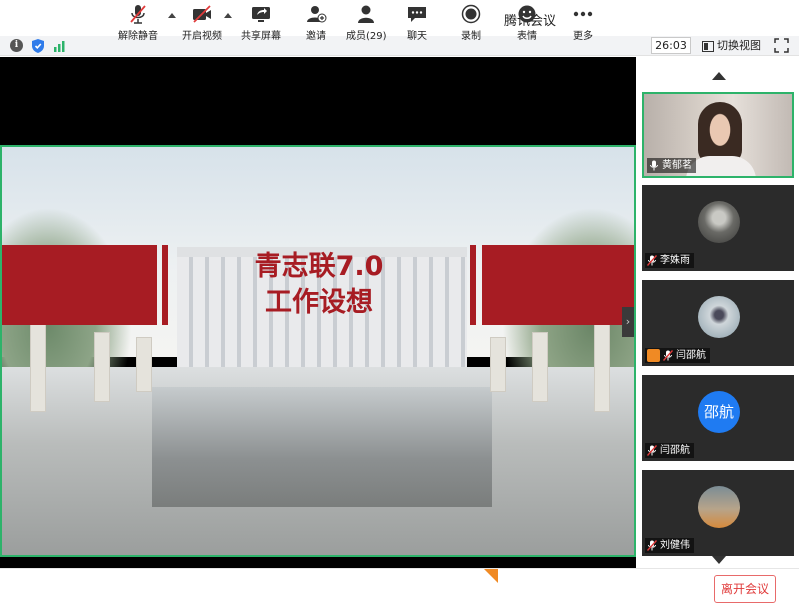  I want to click on record-label: 录制, so click(471, 36).